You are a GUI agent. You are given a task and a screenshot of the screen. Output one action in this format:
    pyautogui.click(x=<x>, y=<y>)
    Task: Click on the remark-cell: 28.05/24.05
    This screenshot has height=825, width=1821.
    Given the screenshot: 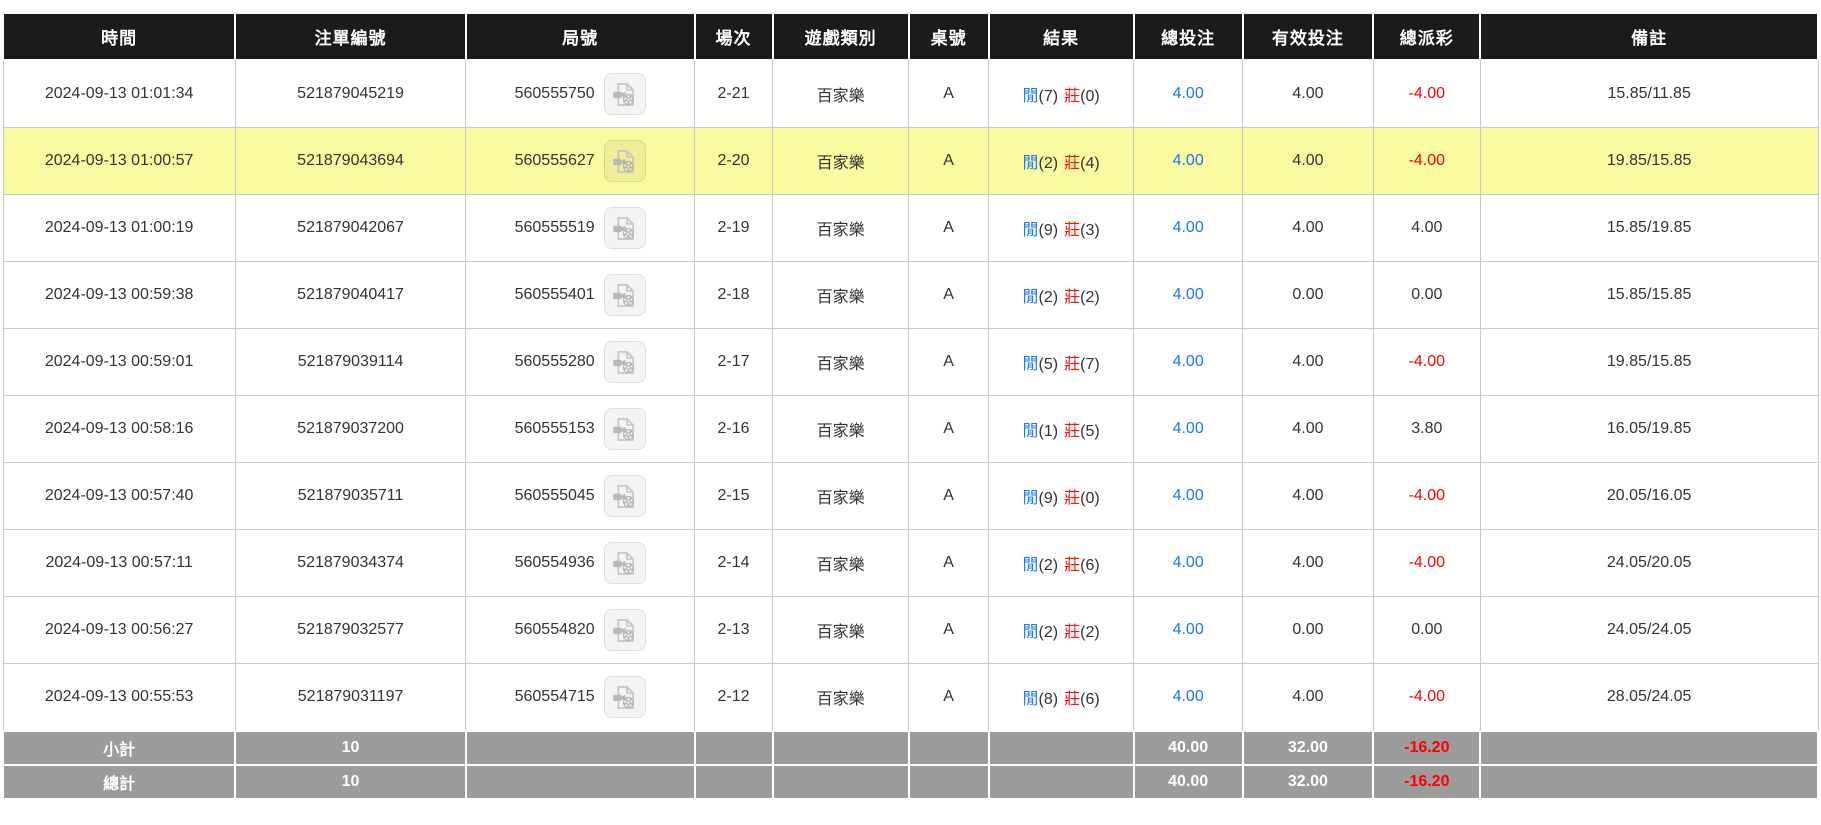 What is the action you would take?
    pyautogui.click(x=1649, y=697)
    